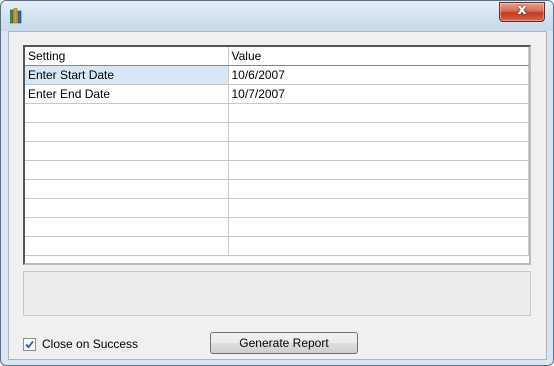 The height and width of the screenshot is (366, 554). I want to click on checkmark-icon, so click(29, 344).